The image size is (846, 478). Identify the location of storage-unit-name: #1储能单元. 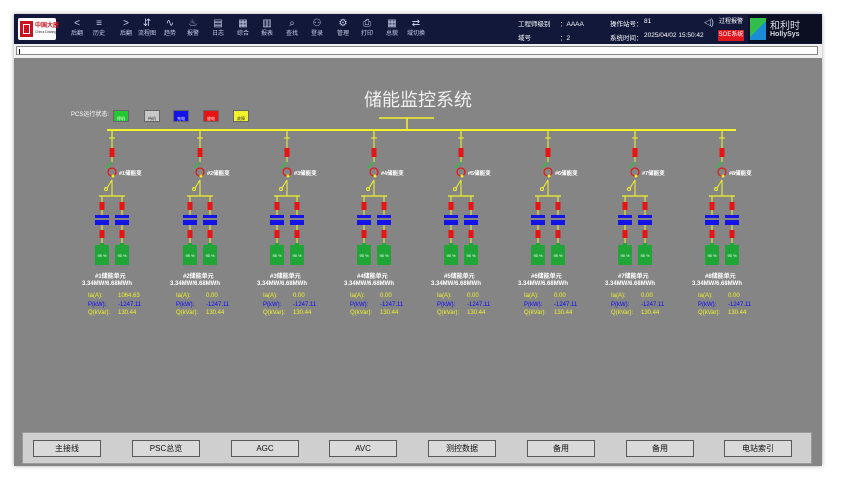
(110, 277).